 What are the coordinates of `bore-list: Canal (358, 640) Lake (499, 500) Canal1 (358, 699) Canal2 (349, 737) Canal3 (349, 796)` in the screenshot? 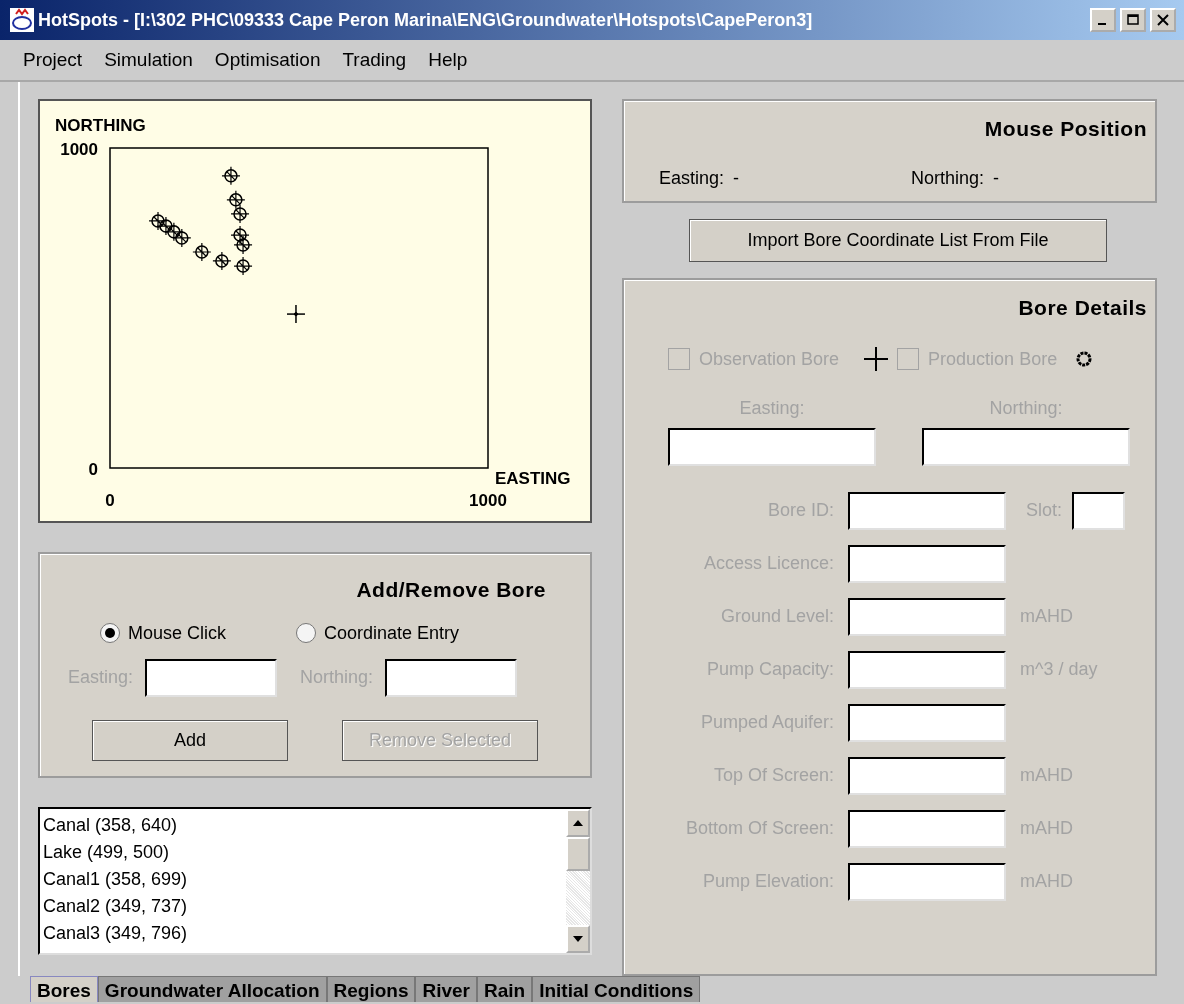 It's located at (315, 881).